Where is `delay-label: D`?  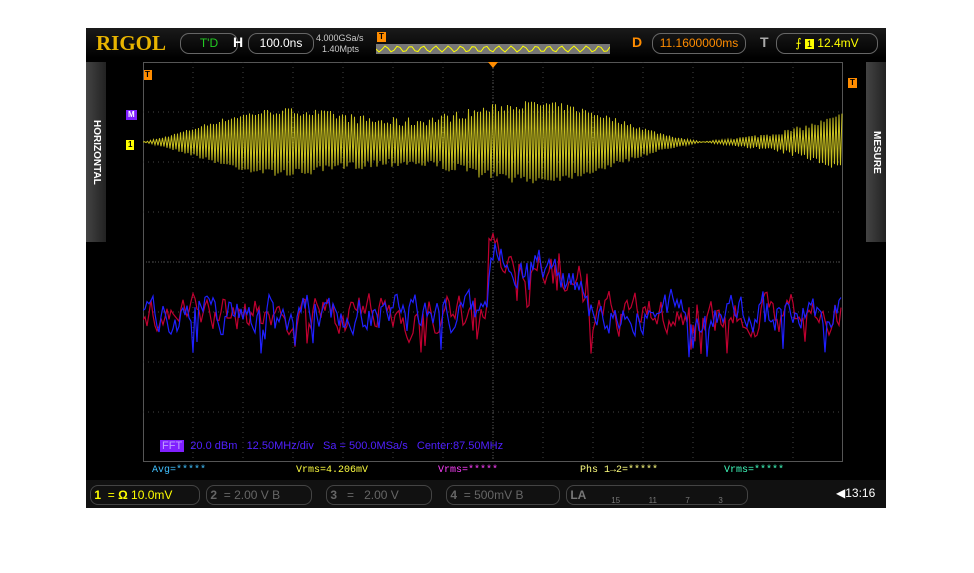 delay-label: D is located at coordinates (637, 42).